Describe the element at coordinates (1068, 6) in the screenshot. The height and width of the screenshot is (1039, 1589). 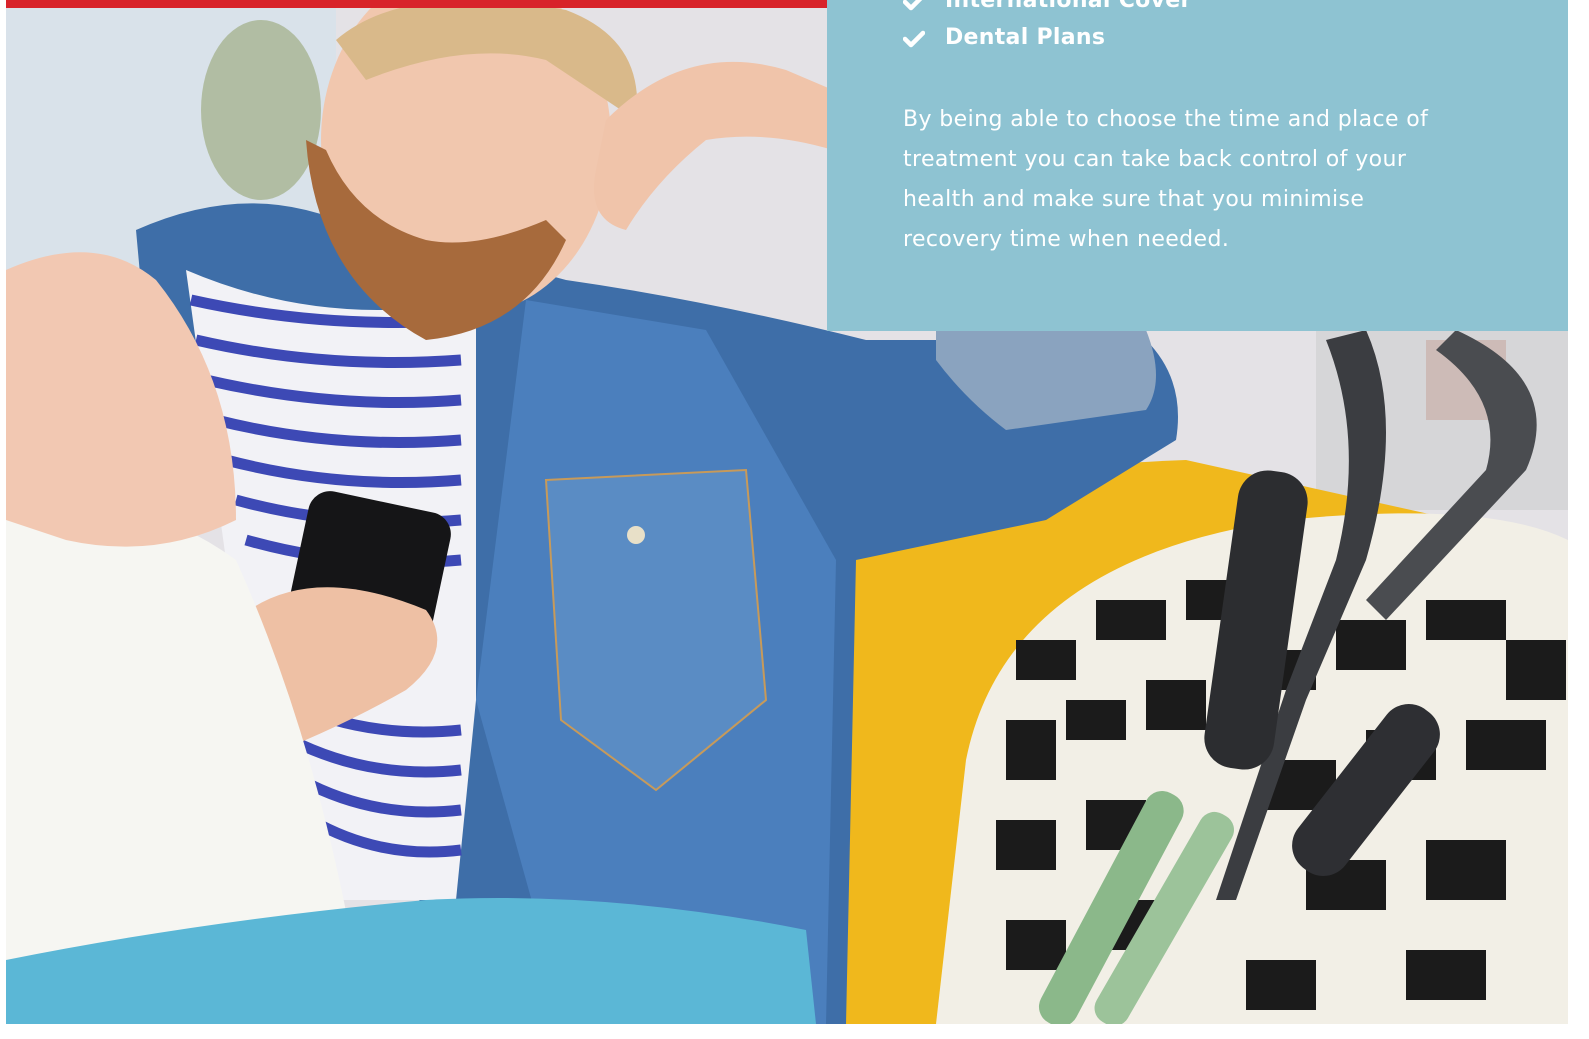
I see `feature-label: International Cover` at that location.